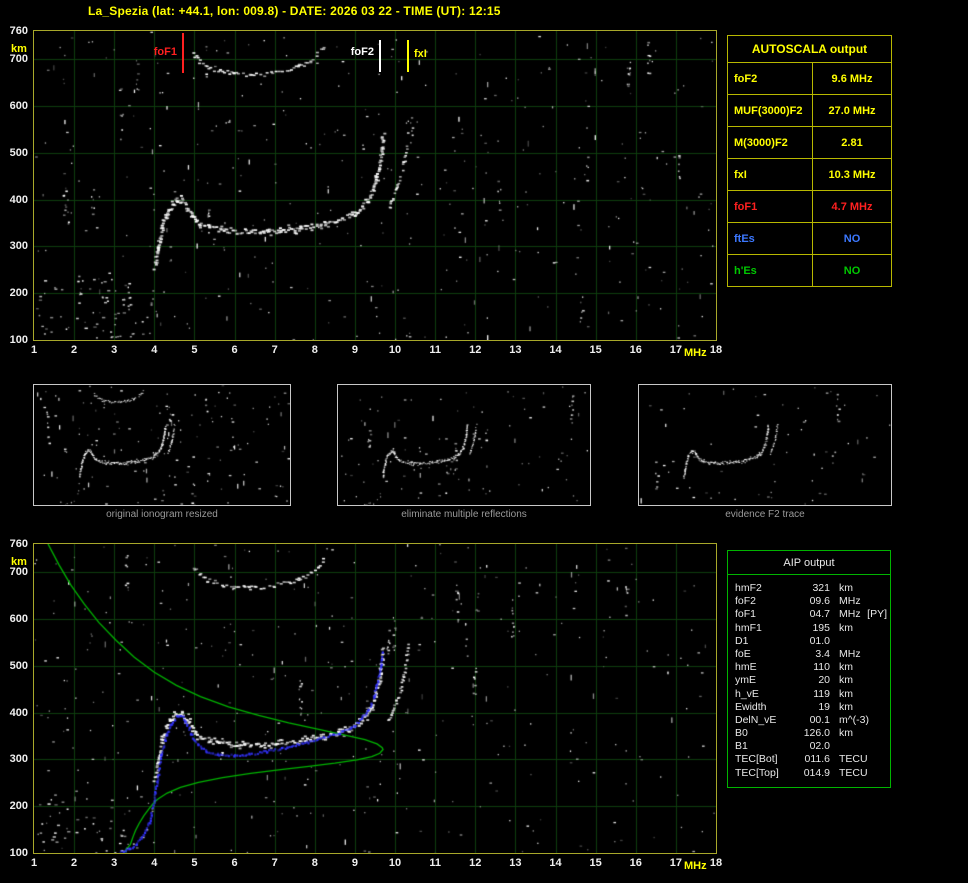 This screenshot has height=883, width=968. Describe the element at coordinates (695, 866) in the screenshot. I see `x-axis-unit-bottom: MHz` at that location.